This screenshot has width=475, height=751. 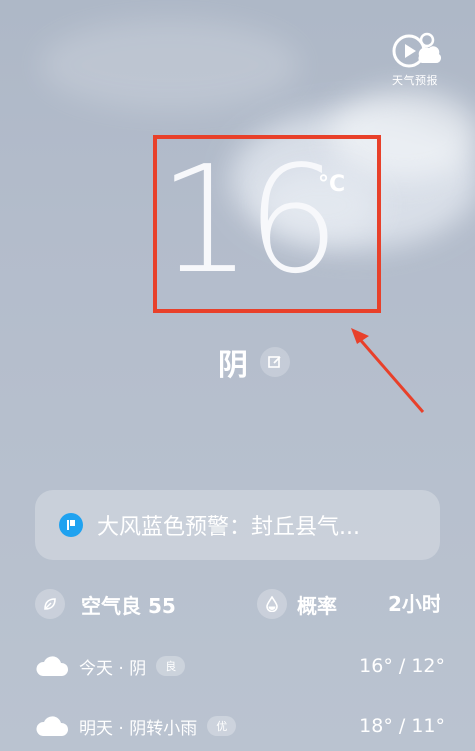 What do you see at coordinates (170, 65) in the screenshot?
I see `background-cloud` at bounding box center [170, 65].